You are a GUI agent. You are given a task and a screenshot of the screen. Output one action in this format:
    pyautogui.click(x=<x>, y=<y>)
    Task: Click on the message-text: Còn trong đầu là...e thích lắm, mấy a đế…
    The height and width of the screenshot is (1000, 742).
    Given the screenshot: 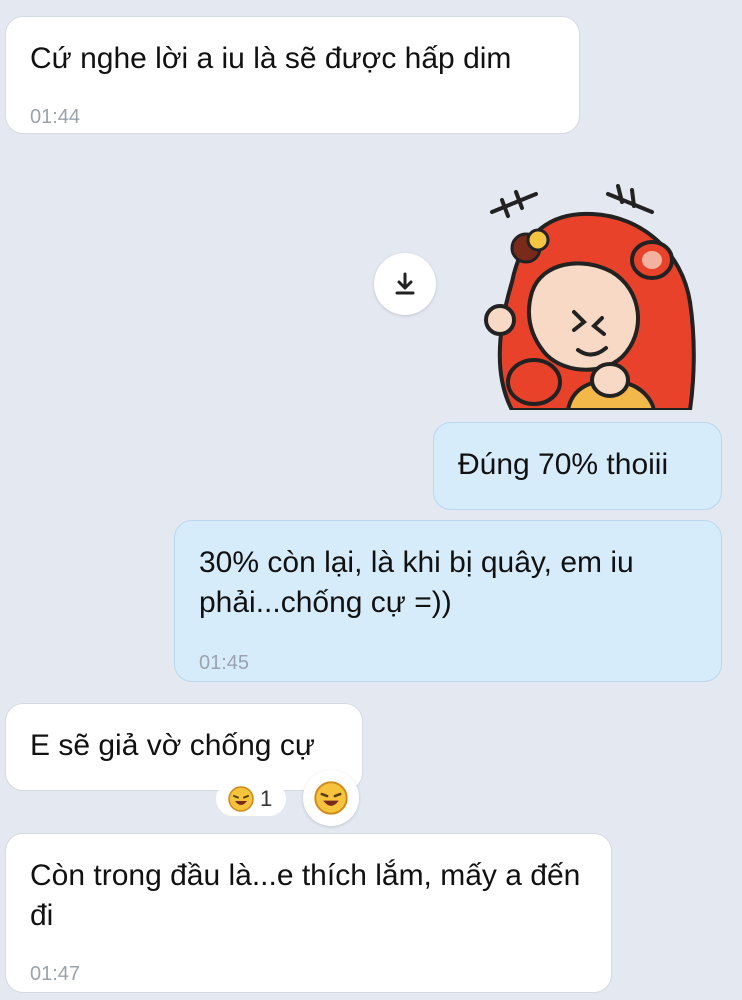 What is the action you would take?
    pyautogui.click(x=305, y=895)
    